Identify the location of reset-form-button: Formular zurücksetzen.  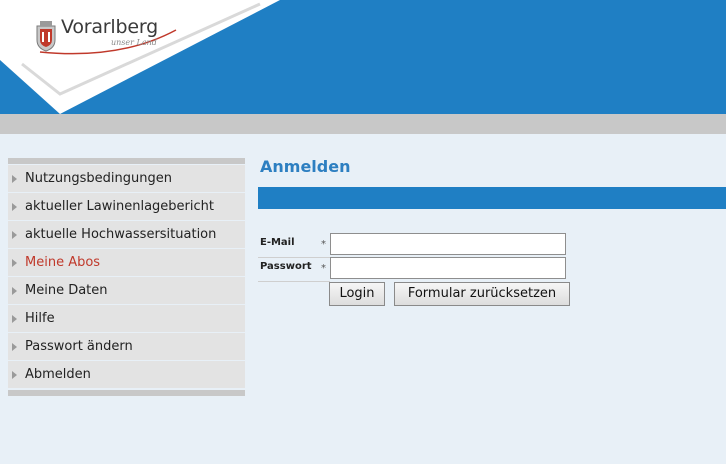
(482, 294).